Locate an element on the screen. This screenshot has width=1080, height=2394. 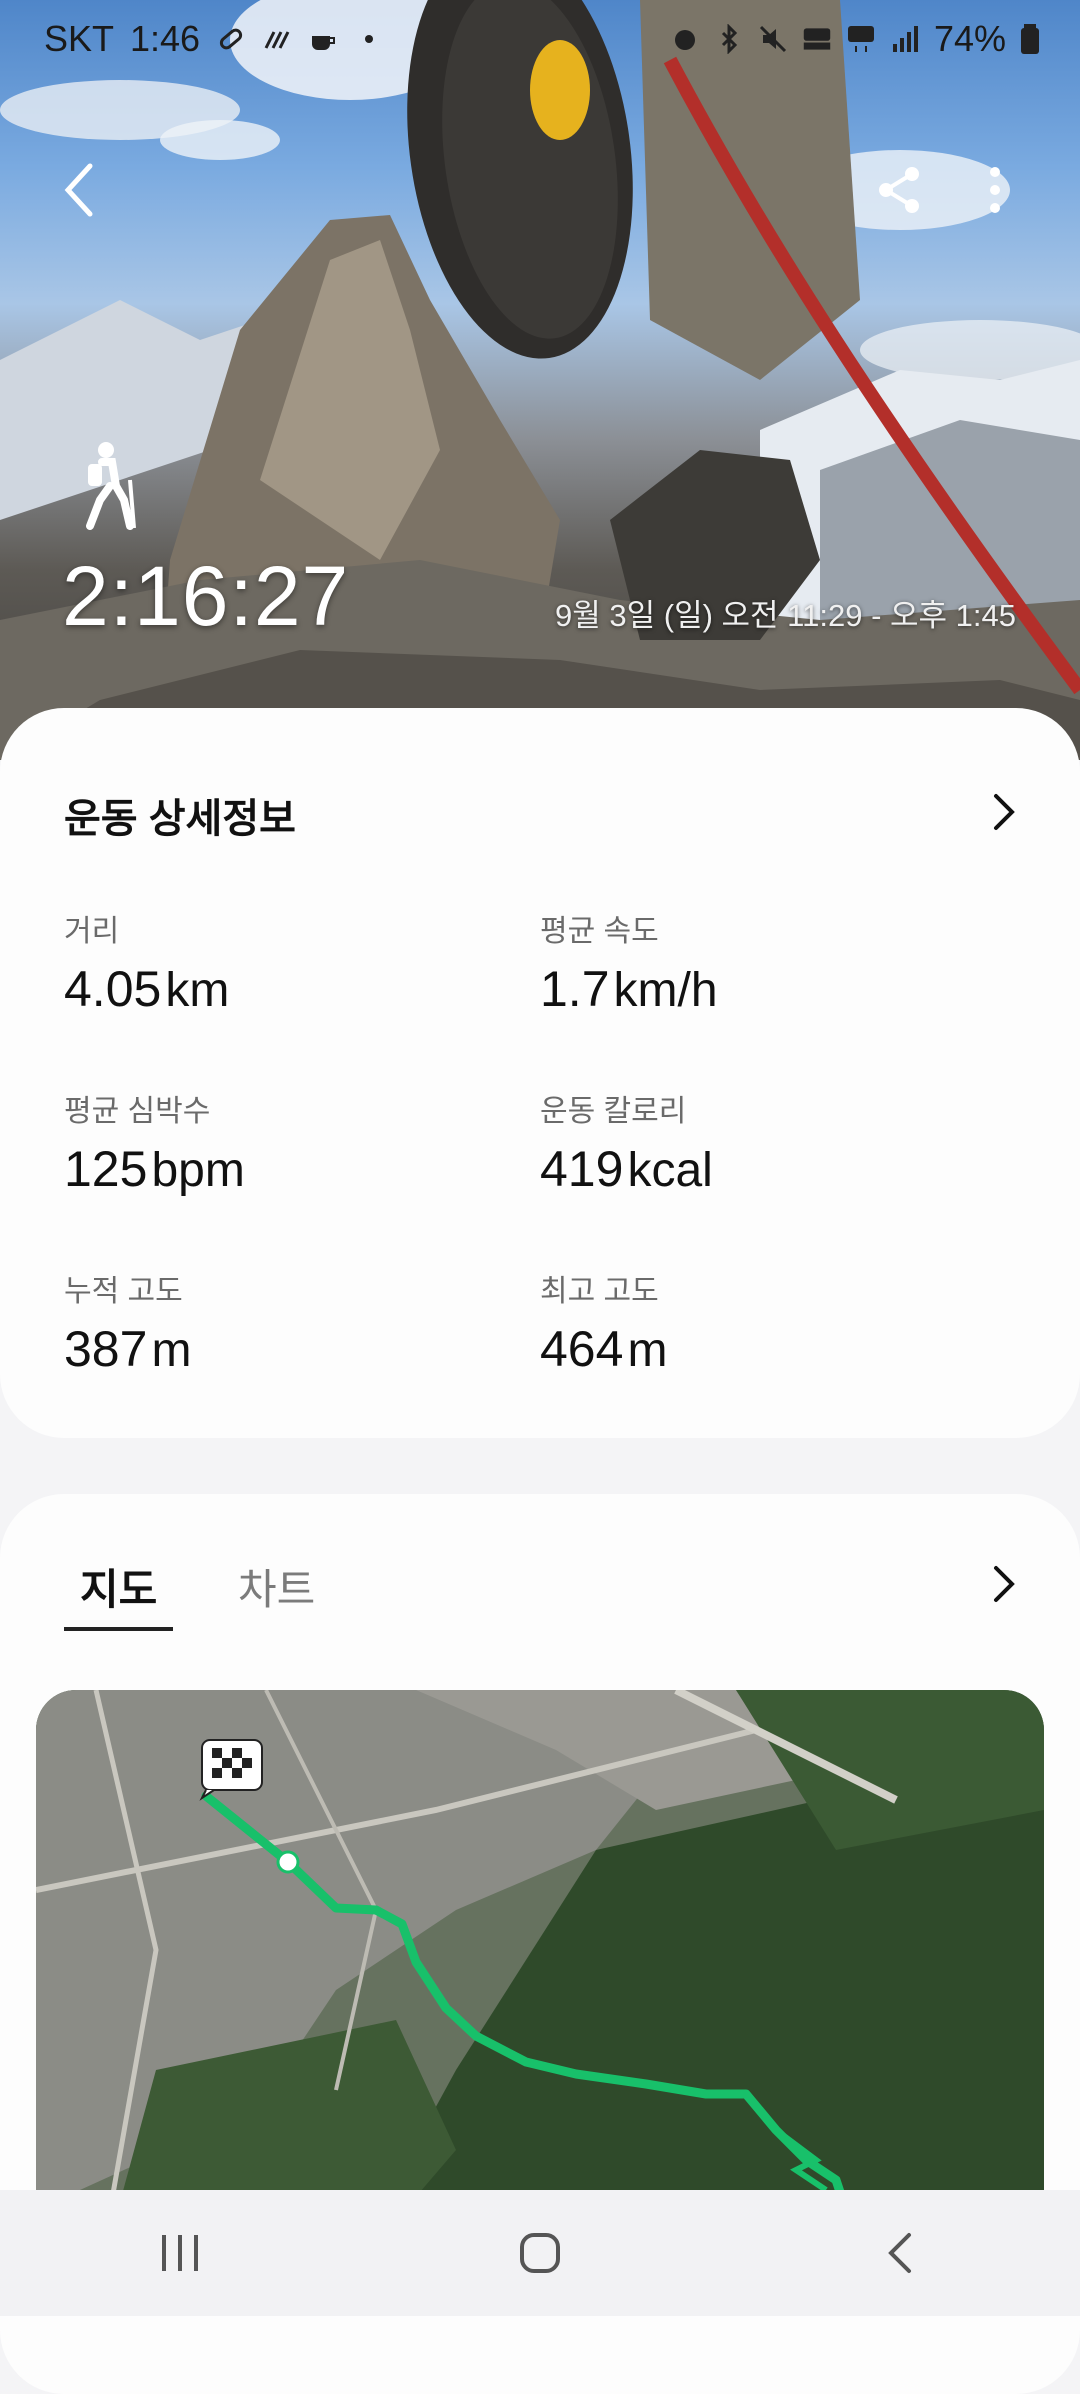
metric-avg-heart-rate: 평균 심박수 125bpm is located at coordinates (284, 1142).